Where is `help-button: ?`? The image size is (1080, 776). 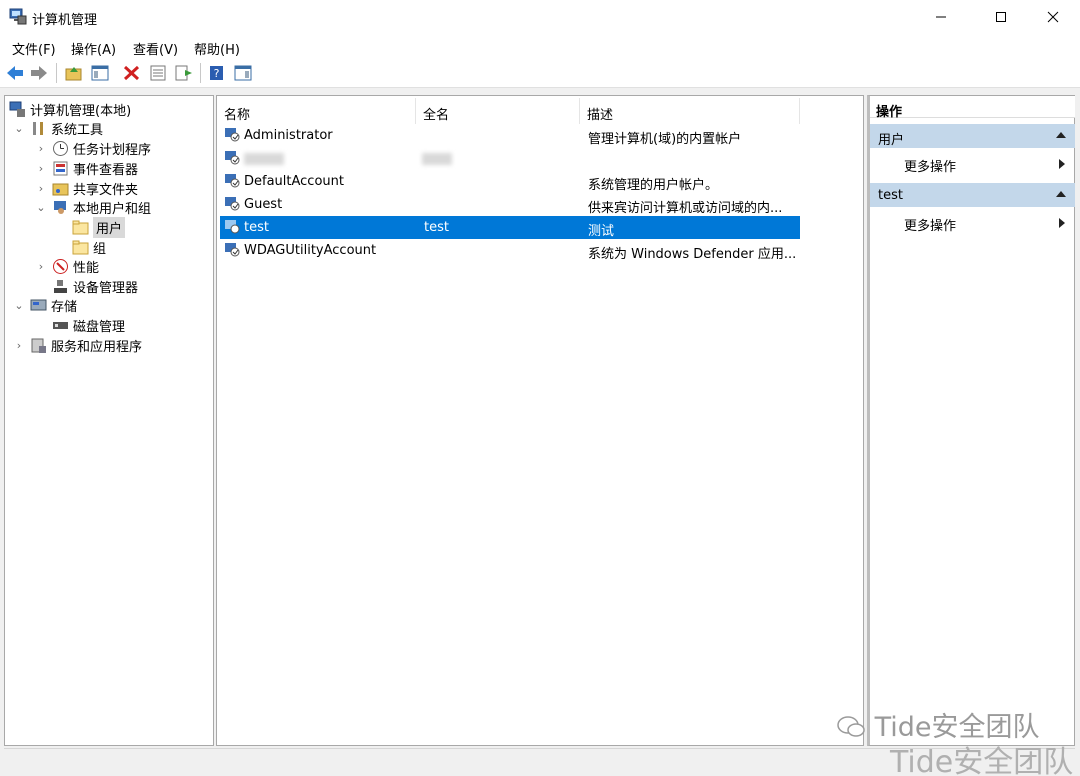
help-button: ? is located at coordinates (217, 73).